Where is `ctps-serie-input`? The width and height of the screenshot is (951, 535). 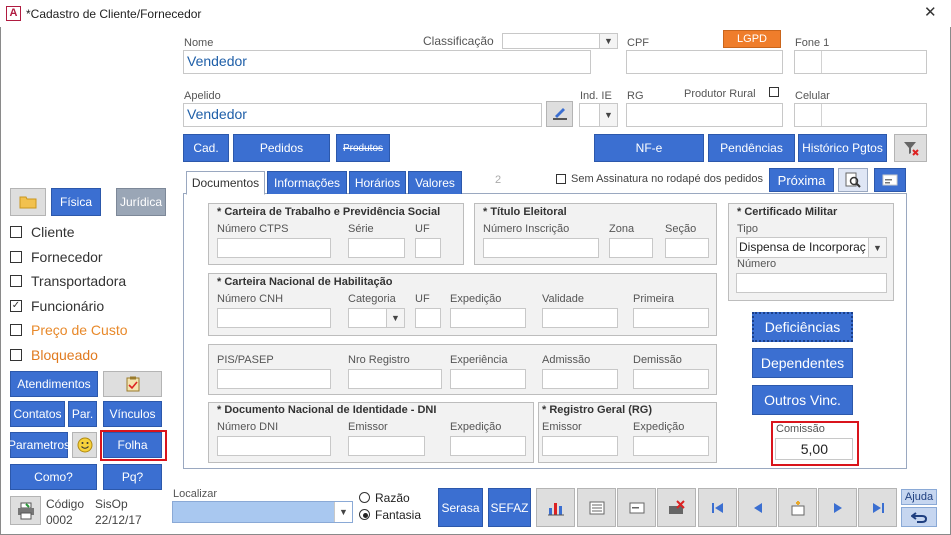
ctps-serie-input is located at coordinates (376, 248).